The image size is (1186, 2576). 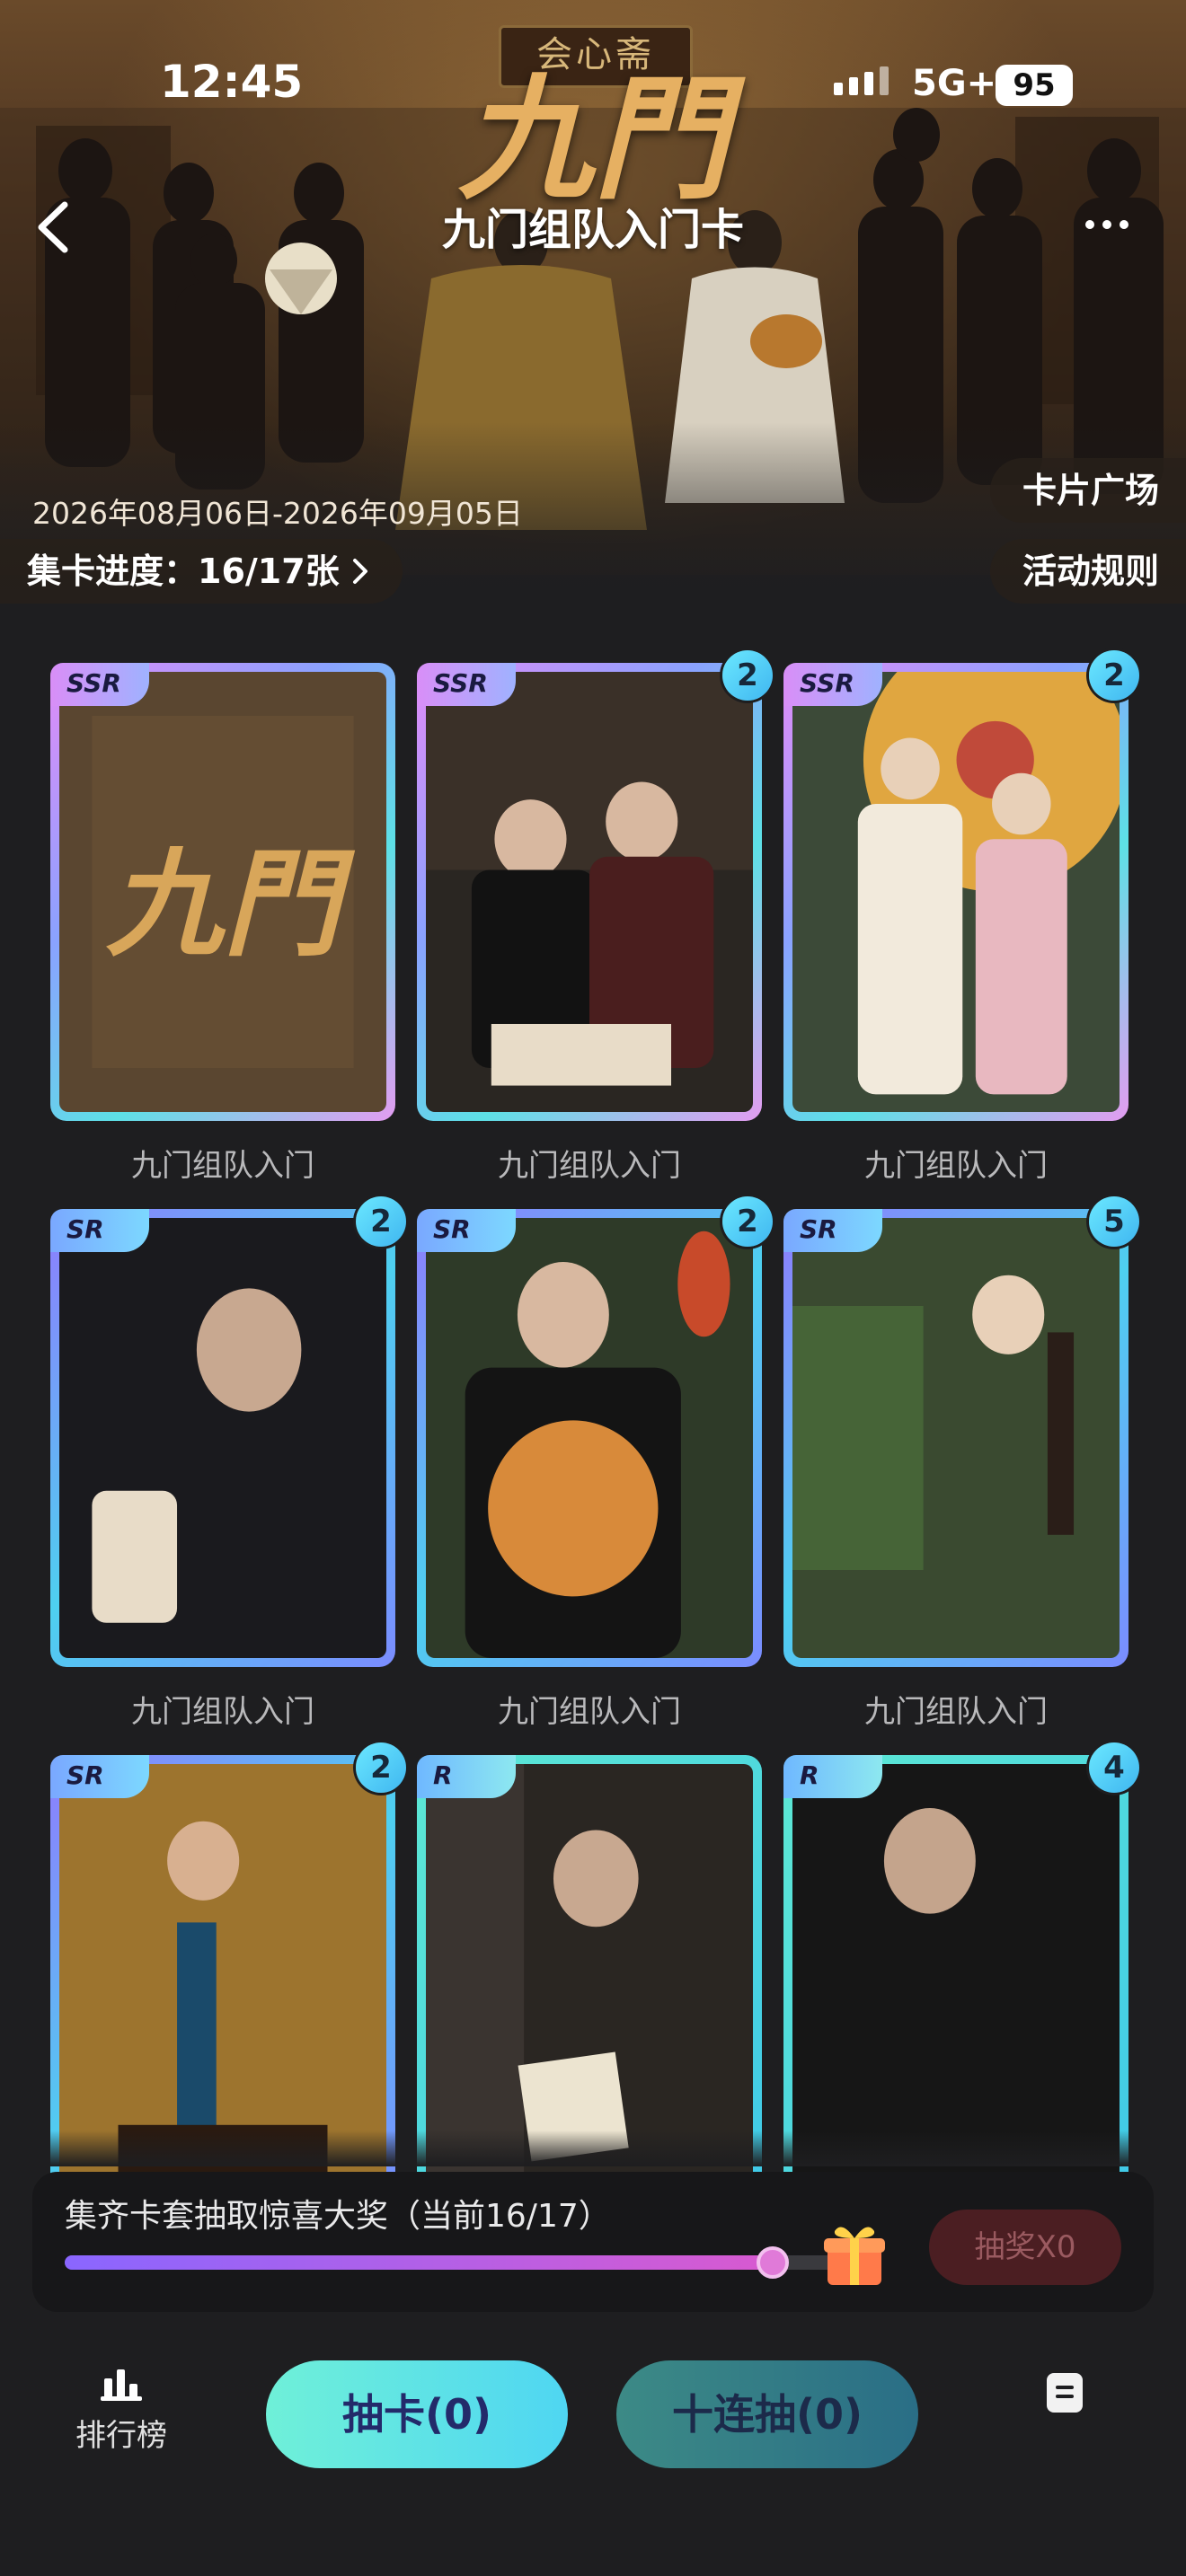 What do you see at coordinates (767, 2414) in the screenshot?
I see `ten-draw-button: 十连抽(0)` at bounding box center [767, 2414].